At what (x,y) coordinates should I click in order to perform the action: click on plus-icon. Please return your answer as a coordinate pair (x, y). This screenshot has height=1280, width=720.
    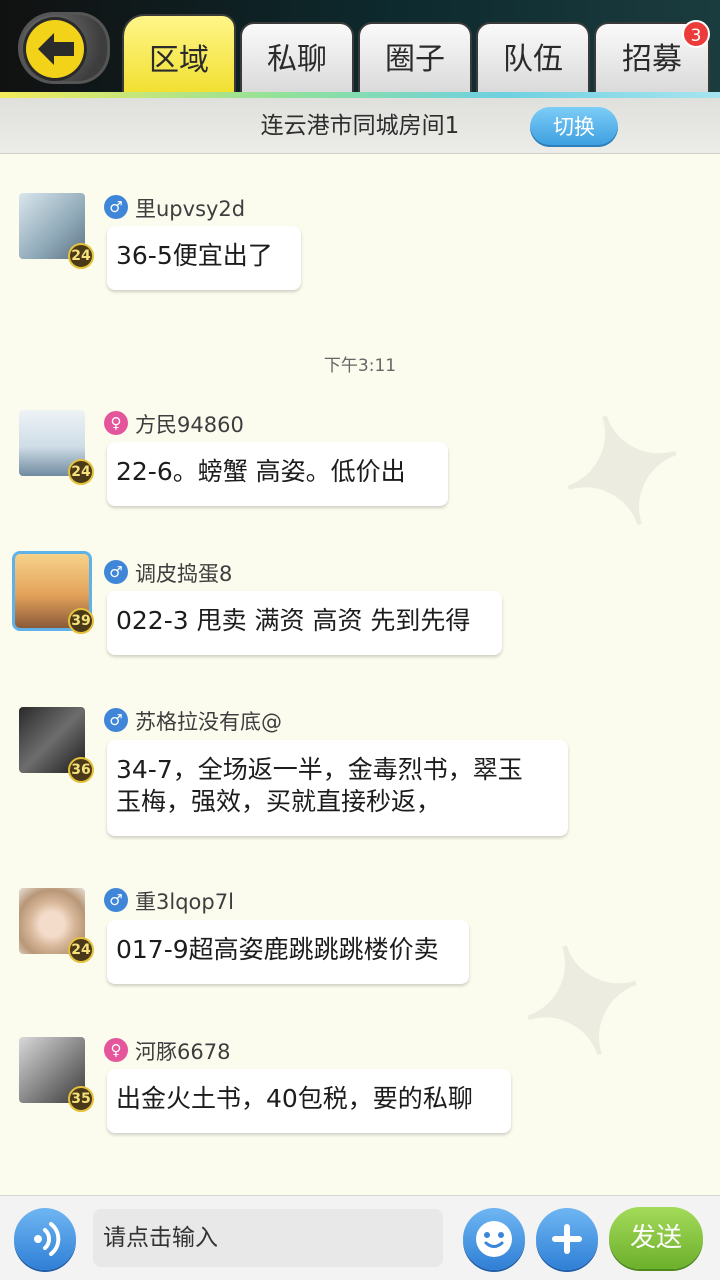
    Looking at the image, I should click on (567, 1239).